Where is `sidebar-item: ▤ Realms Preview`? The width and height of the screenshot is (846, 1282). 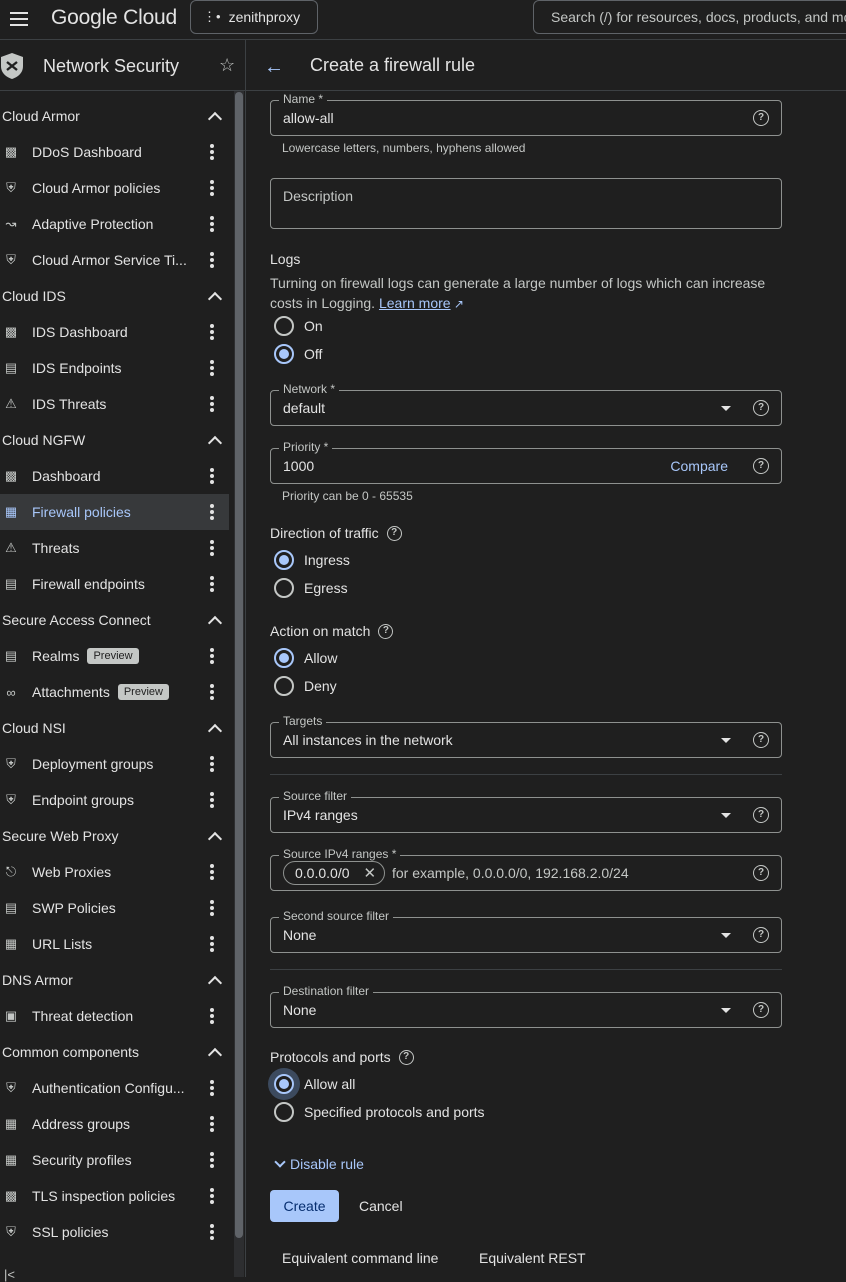
sidebar-item: ▤ Realms Preview is located at coordinates (116, 656).